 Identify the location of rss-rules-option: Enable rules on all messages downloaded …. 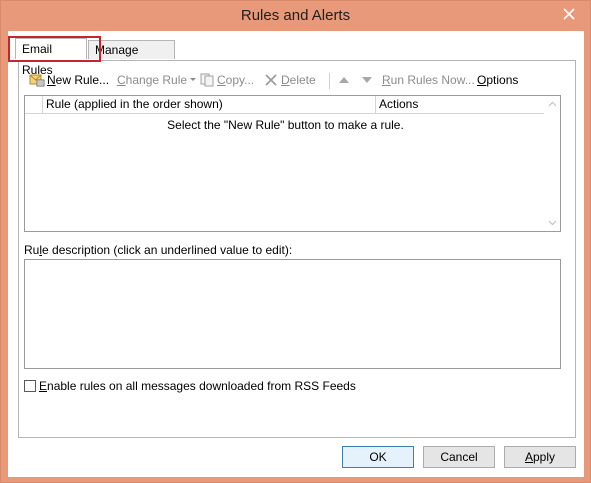
(190, 386).